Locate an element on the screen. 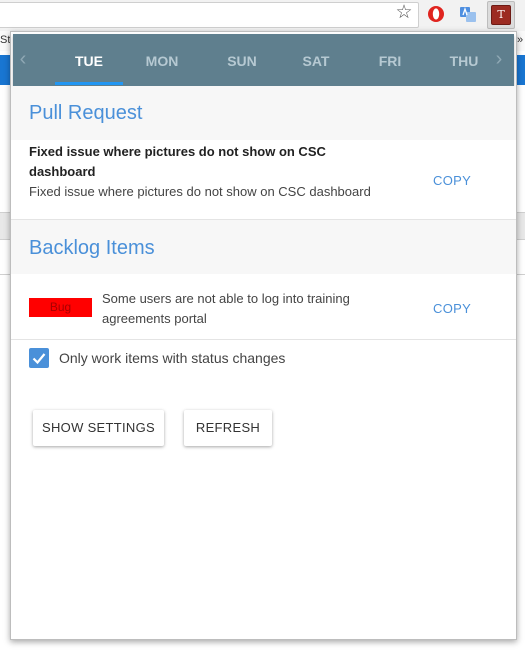 The width and height of the screenshot is (525, 651). timesheet-extension-icon: T is located at coordinates (501, 15).